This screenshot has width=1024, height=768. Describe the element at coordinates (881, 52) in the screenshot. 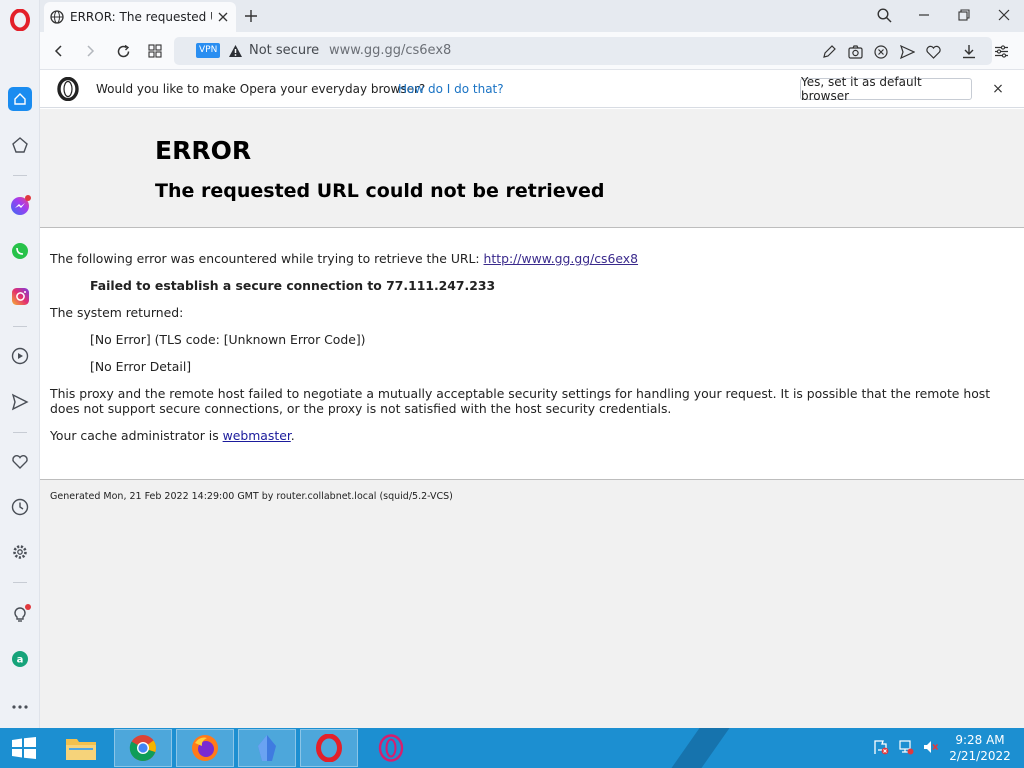

I see `ad-blocker-button` at that location.